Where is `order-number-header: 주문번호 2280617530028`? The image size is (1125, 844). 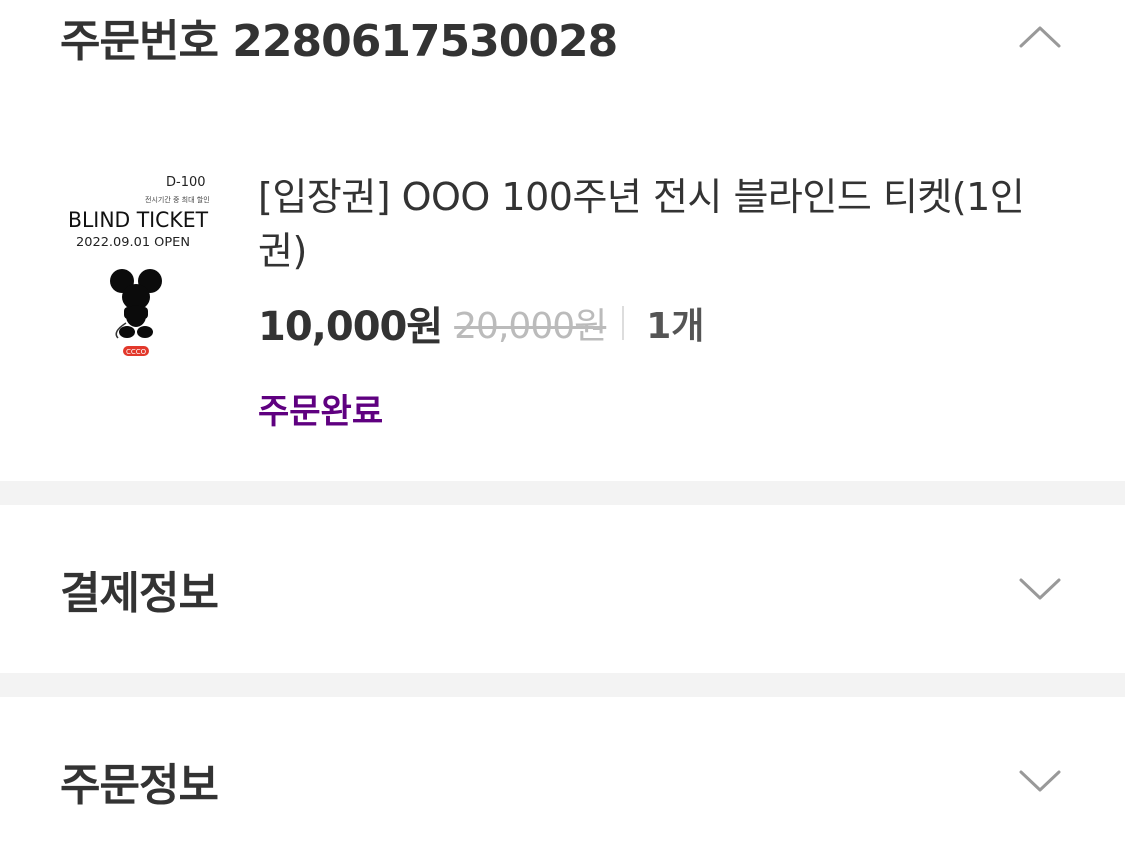 order-number-header: 주문번호 2280617530028 is located at coordinates (562, 37).